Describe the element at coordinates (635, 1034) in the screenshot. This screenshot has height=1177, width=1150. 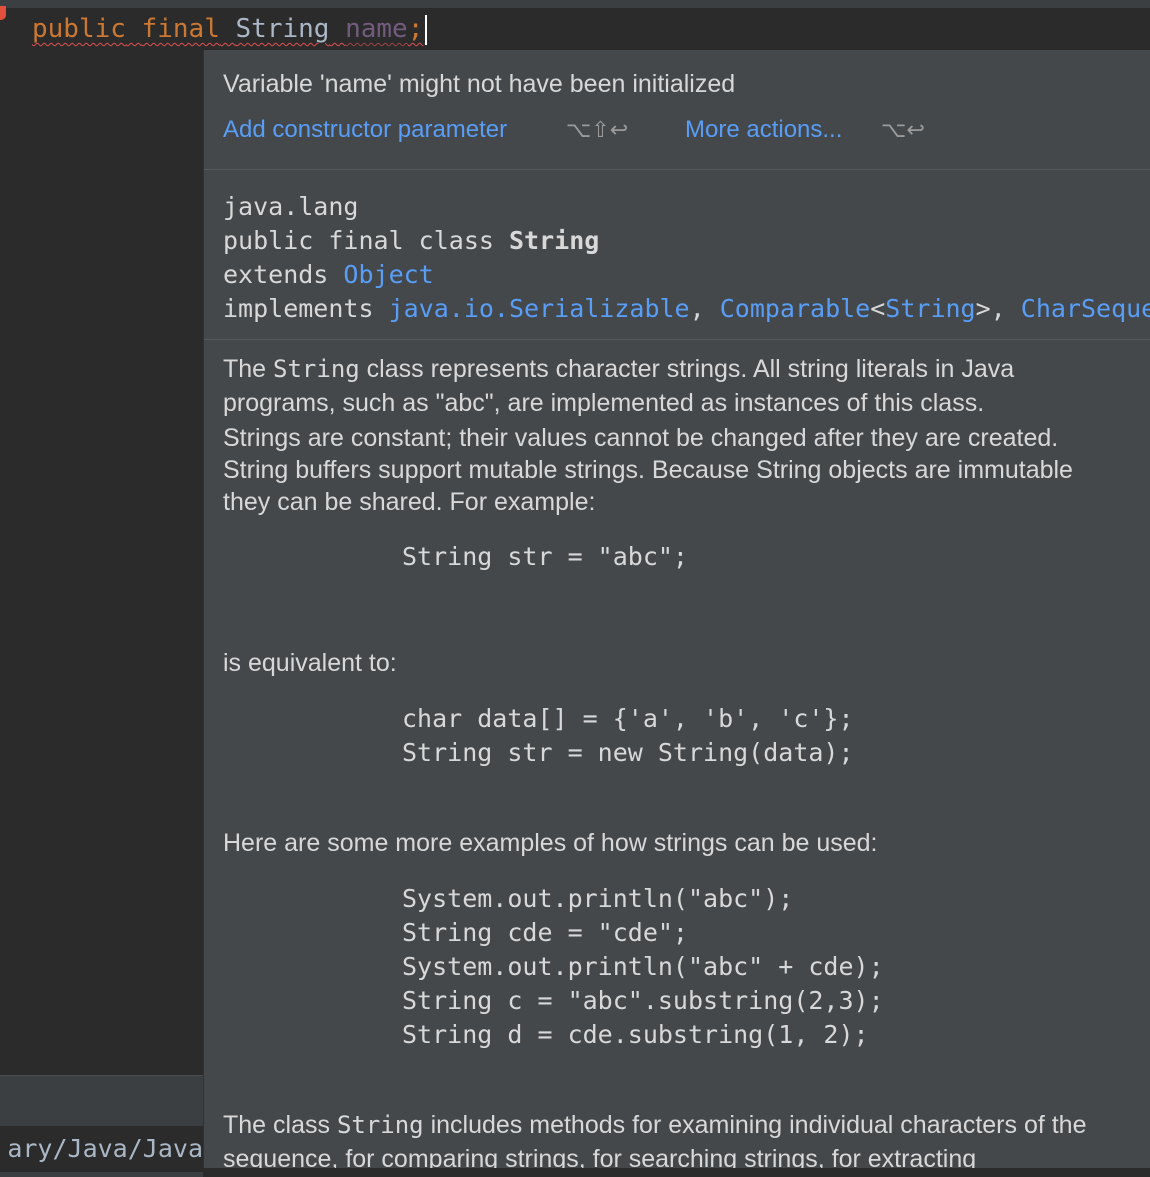
I see `code-line: String d = cde.substring(1, 2);` at that location.